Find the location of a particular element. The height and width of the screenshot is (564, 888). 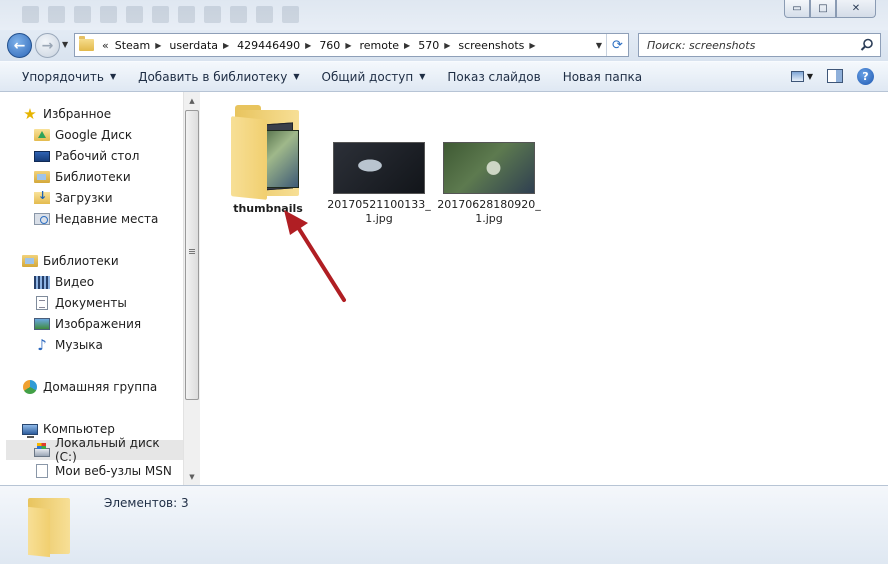

recent-pages-dropdown-icon: ▼ is located at coordinates (65, 44).